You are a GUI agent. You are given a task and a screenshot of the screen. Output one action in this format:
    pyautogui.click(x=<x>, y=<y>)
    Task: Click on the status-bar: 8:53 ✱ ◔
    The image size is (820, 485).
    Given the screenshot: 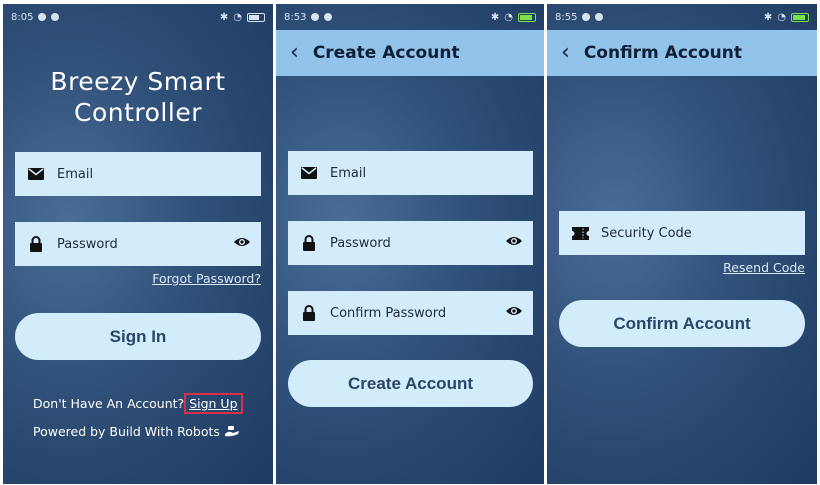 What is the action you would take?
    pyautogui.click(x=410, y=17)
    